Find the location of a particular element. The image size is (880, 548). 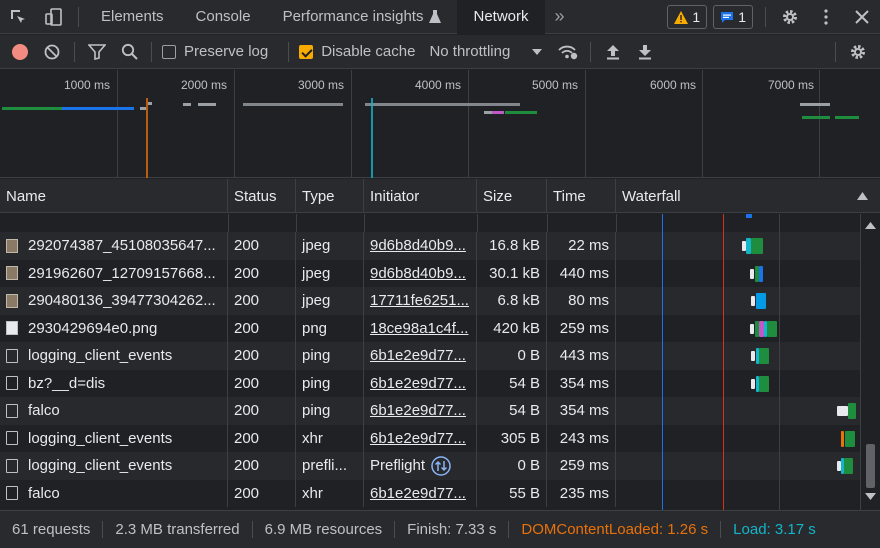

finish-time: Finish: 7.33 s is located at coordinates (452, 529).